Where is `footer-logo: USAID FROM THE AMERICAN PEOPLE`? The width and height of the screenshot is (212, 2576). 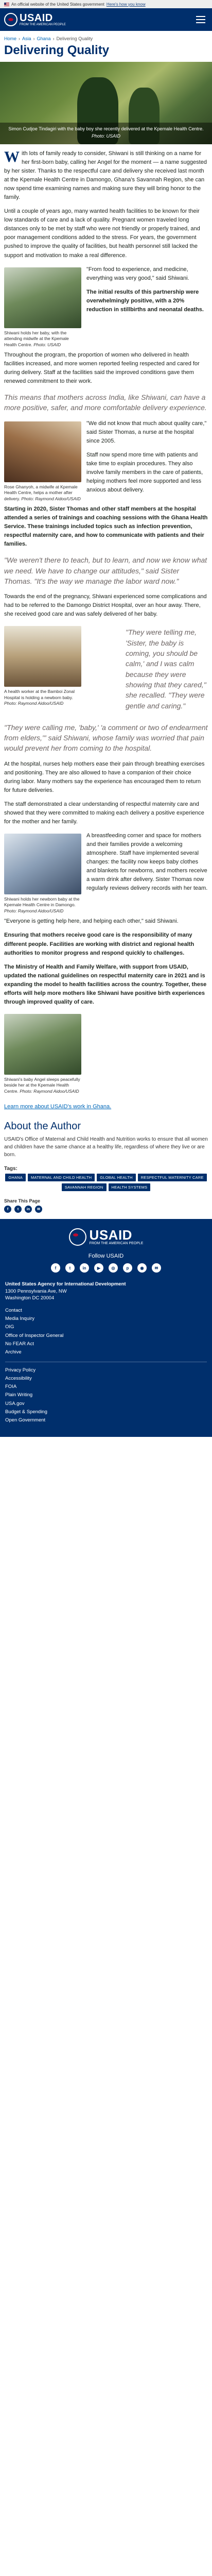 footer-logo: USAID FROM THE AMERICAN PEOPLE is located at coordinates (106, 1237).